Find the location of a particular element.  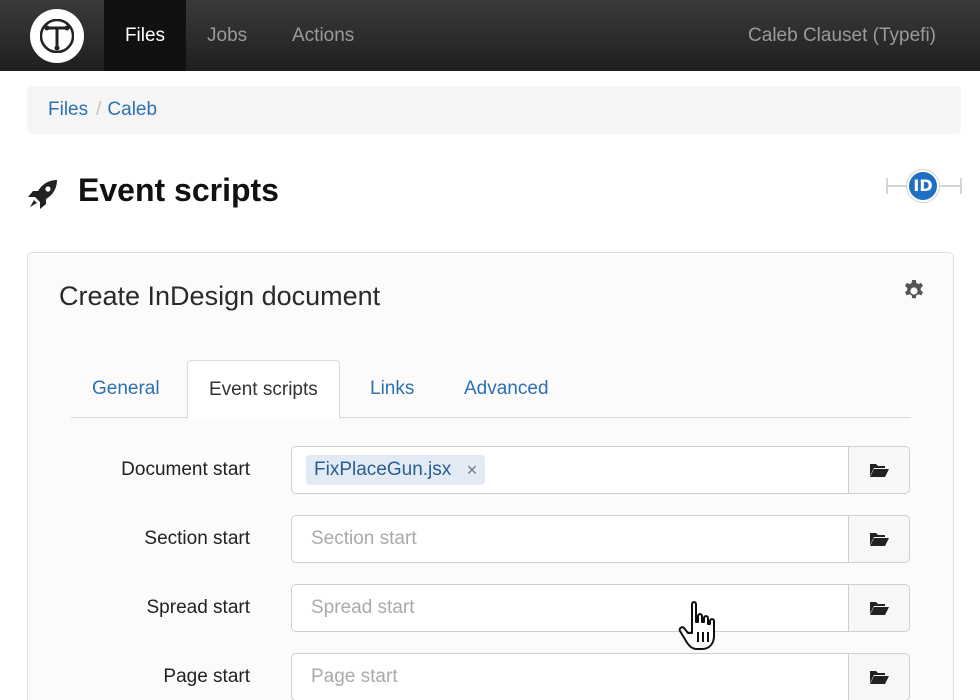

nav-files: Files is located at coordinates (145, 35).